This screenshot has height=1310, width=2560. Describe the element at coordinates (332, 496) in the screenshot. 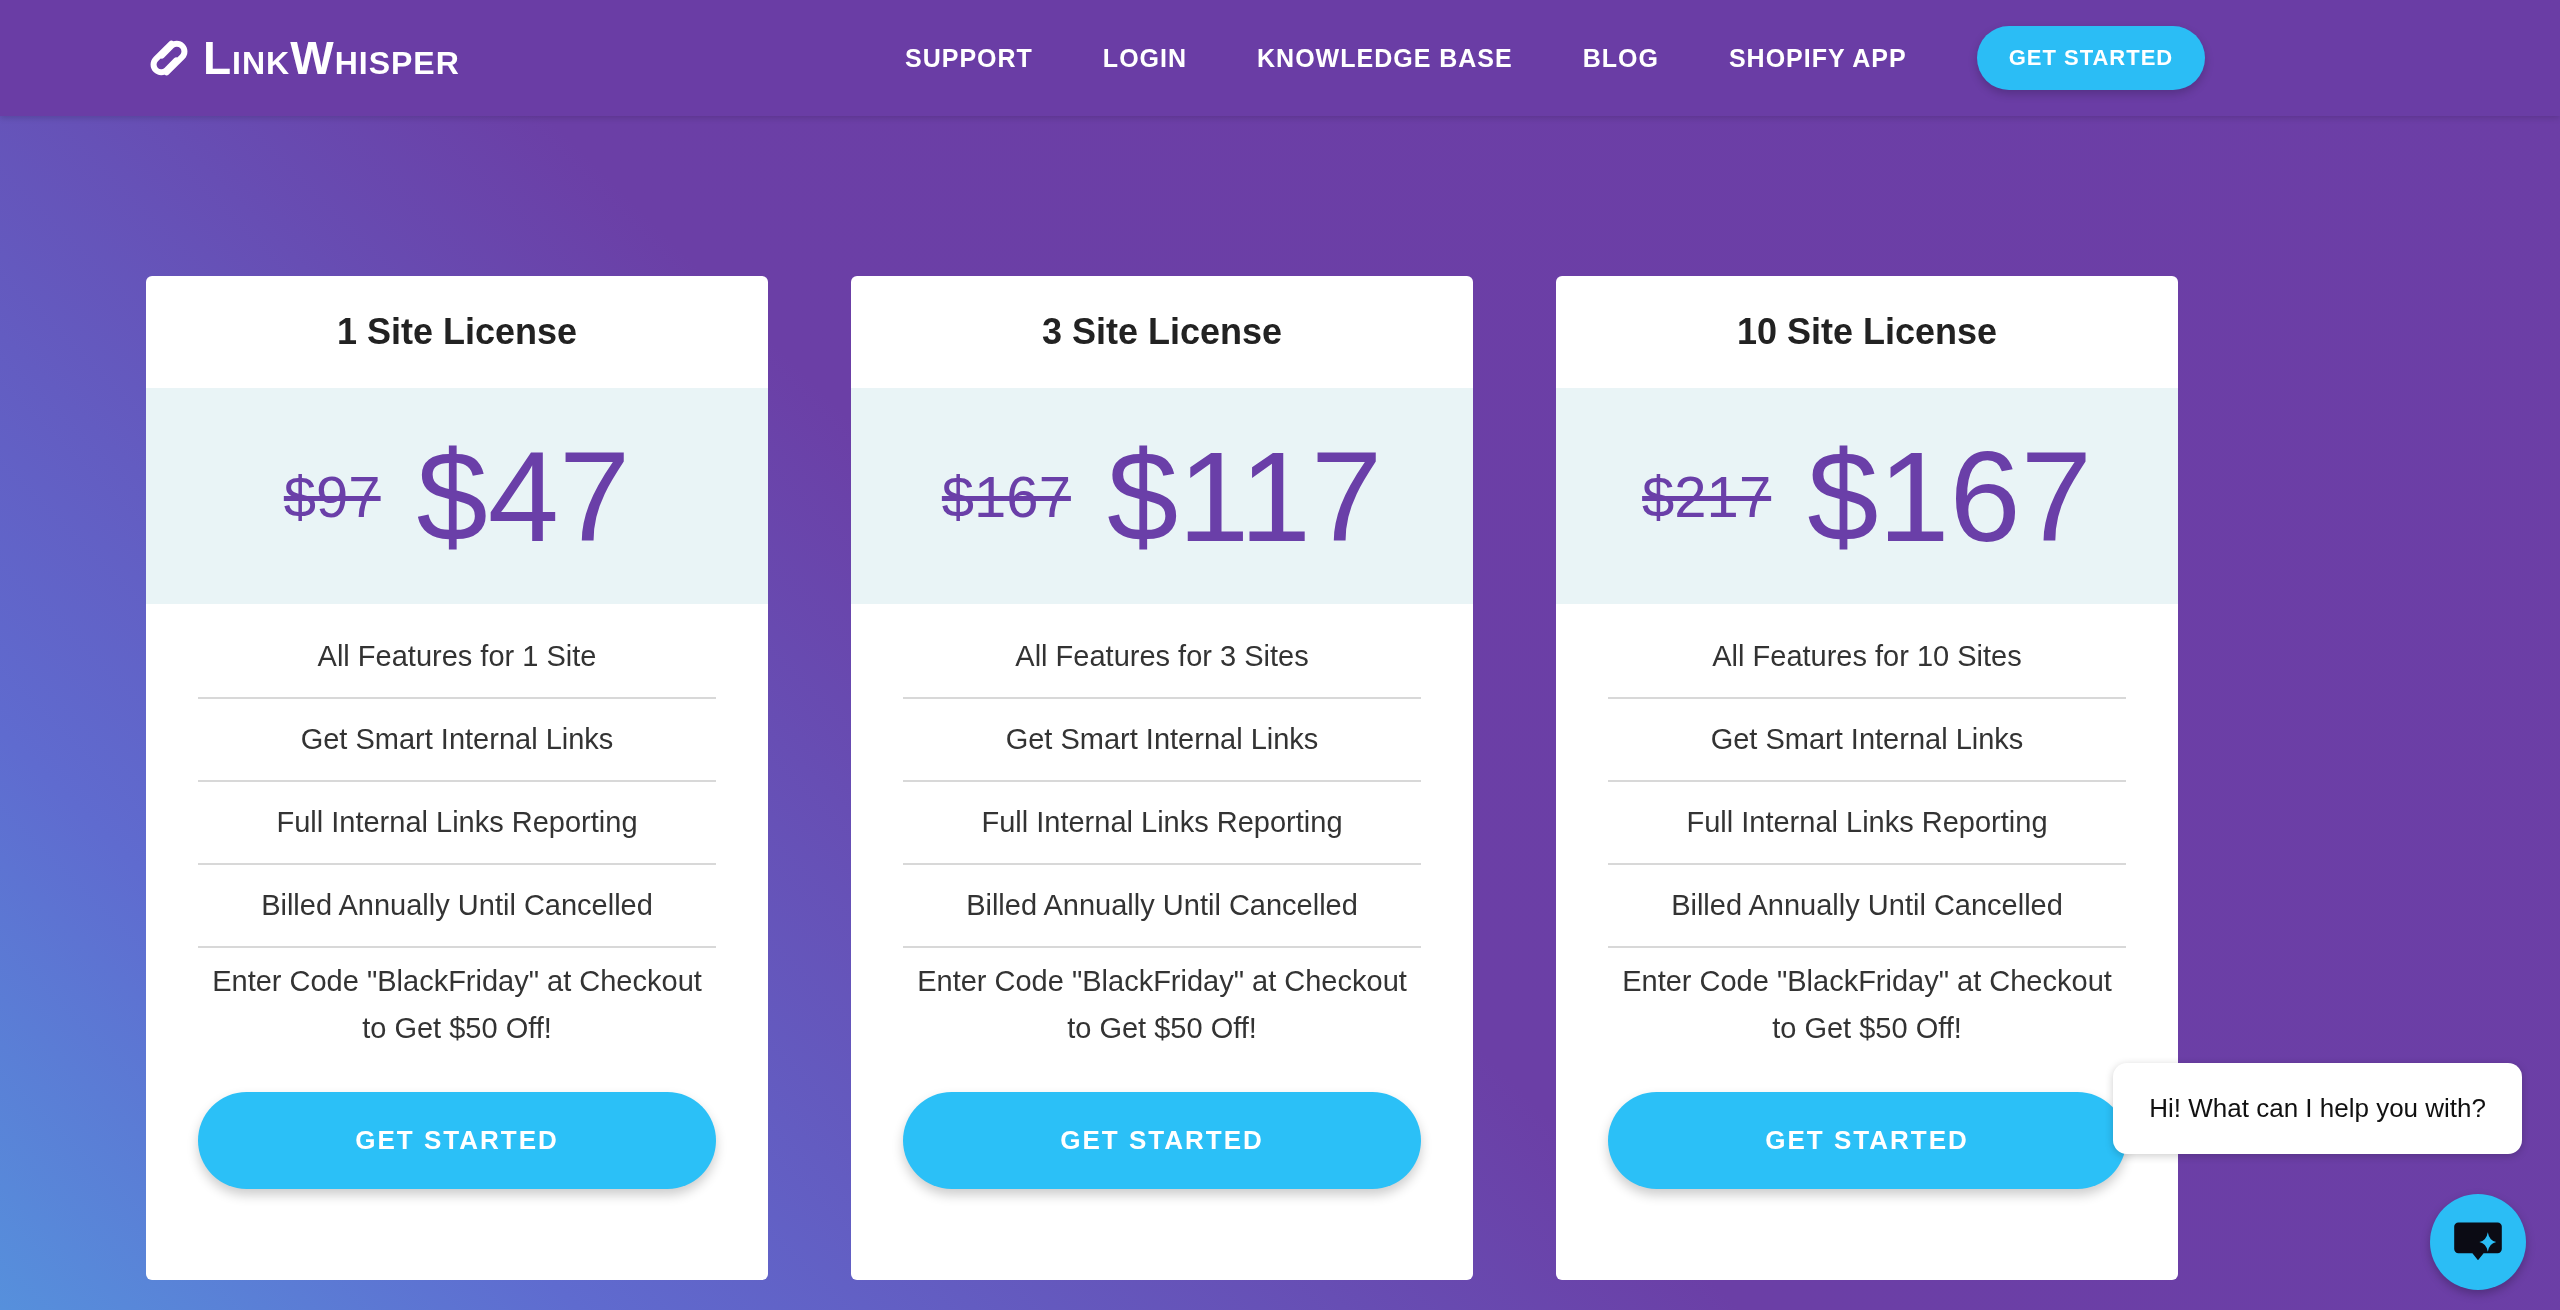

I see `old-price: $97` at that location.